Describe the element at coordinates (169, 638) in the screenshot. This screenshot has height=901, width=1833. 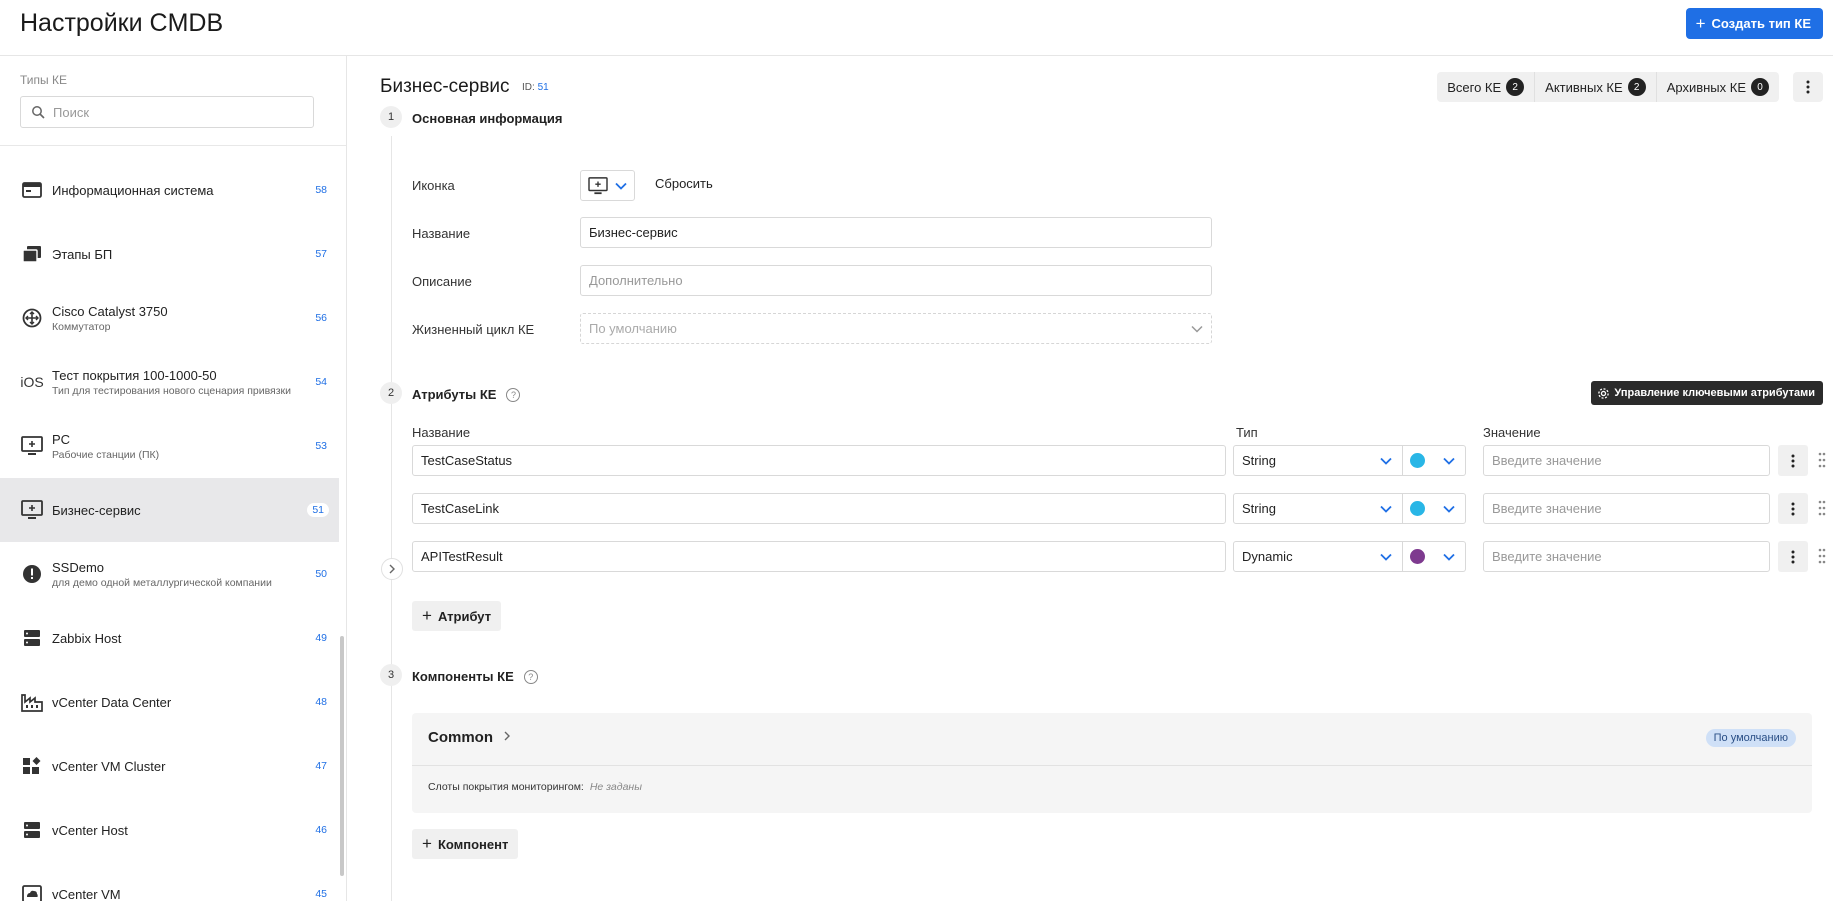
I see `sidebar-item-zabbix-host: Zabbix Host 49` at that location.